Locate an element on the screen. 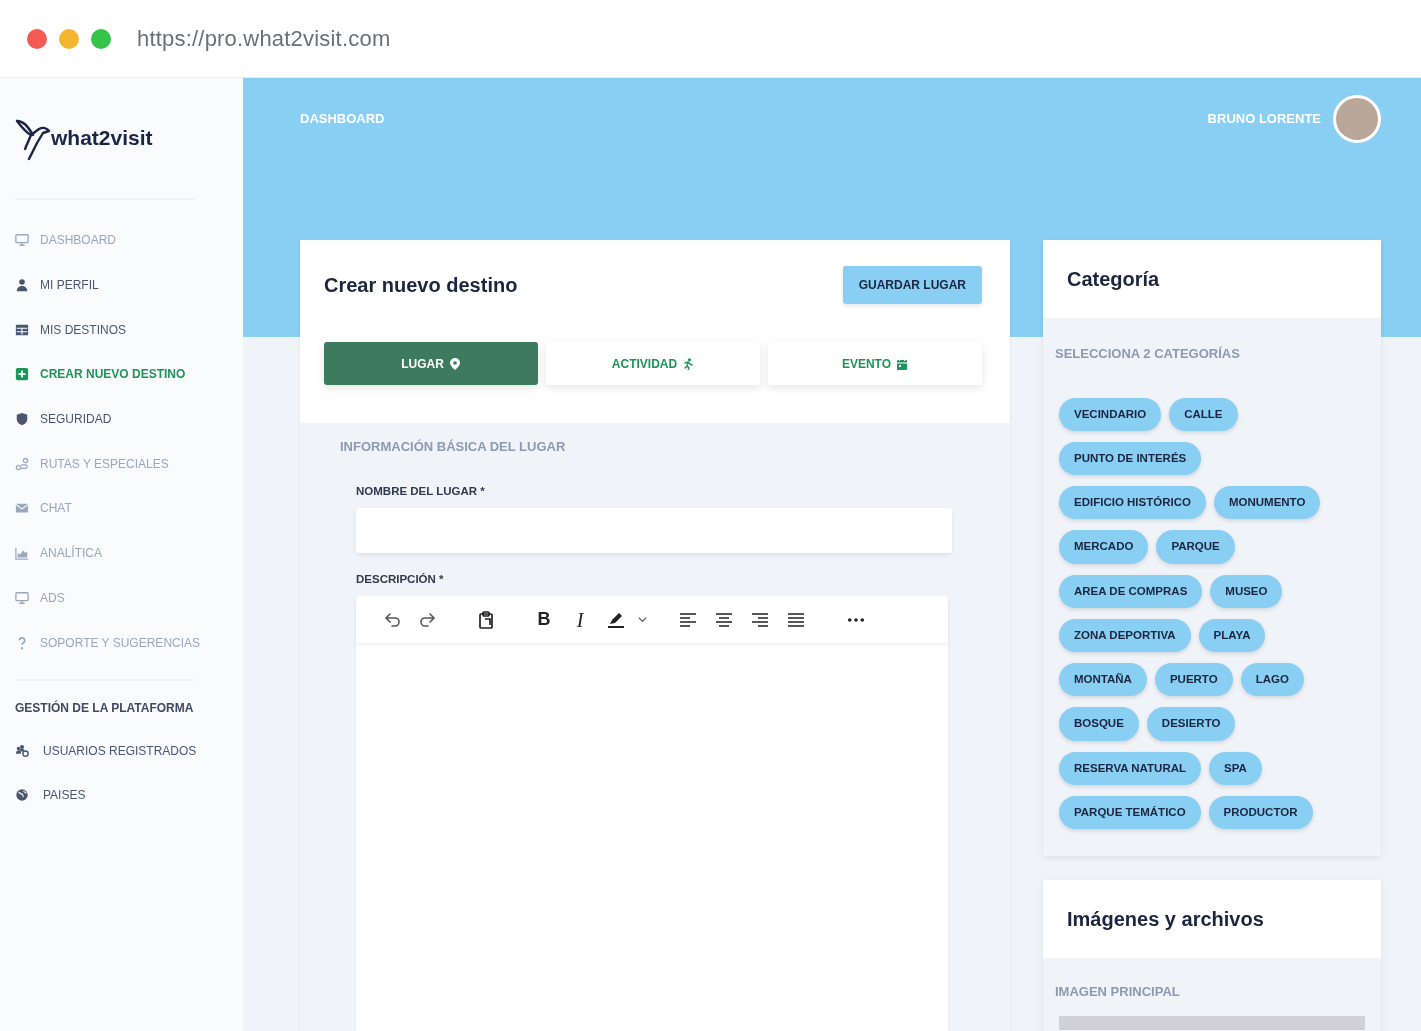 This screenshot has width=1421, height=1031. type-tab: EVENTO is located at coordinates (875, 363).